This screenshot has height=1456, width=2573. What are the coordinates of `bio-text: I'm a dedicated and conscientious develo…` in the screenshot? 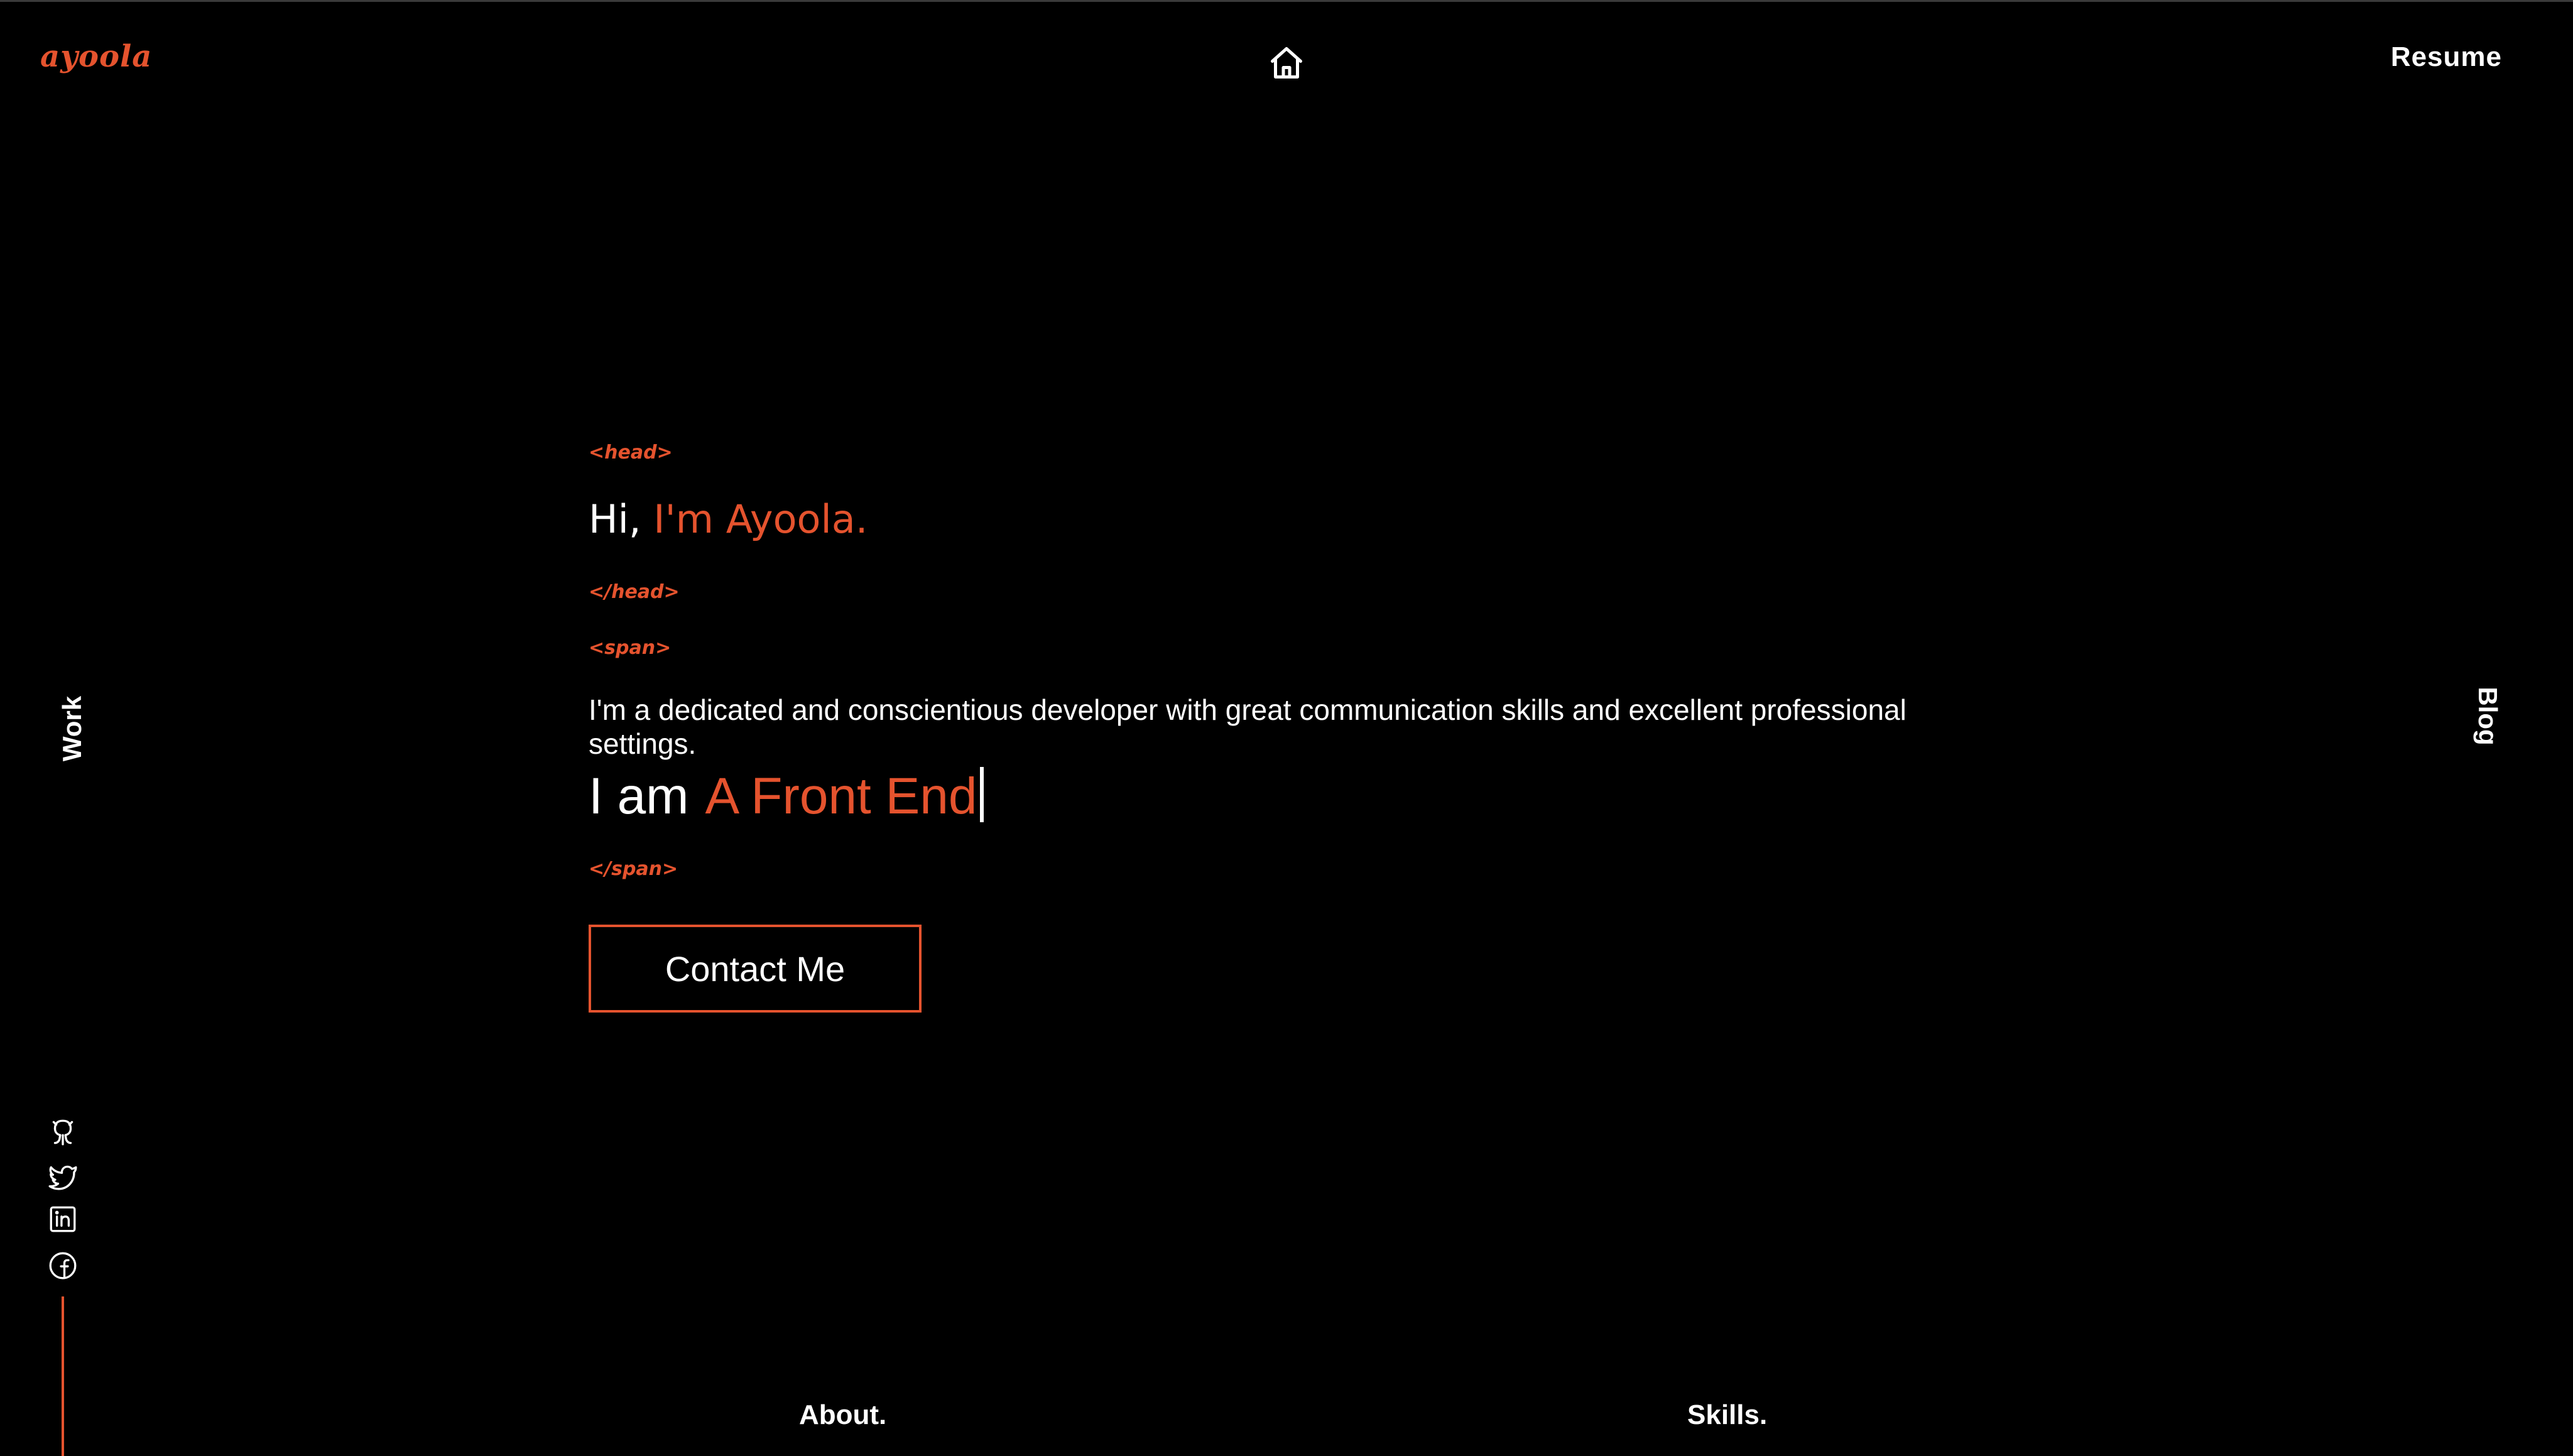 It's located at (1248, 726).